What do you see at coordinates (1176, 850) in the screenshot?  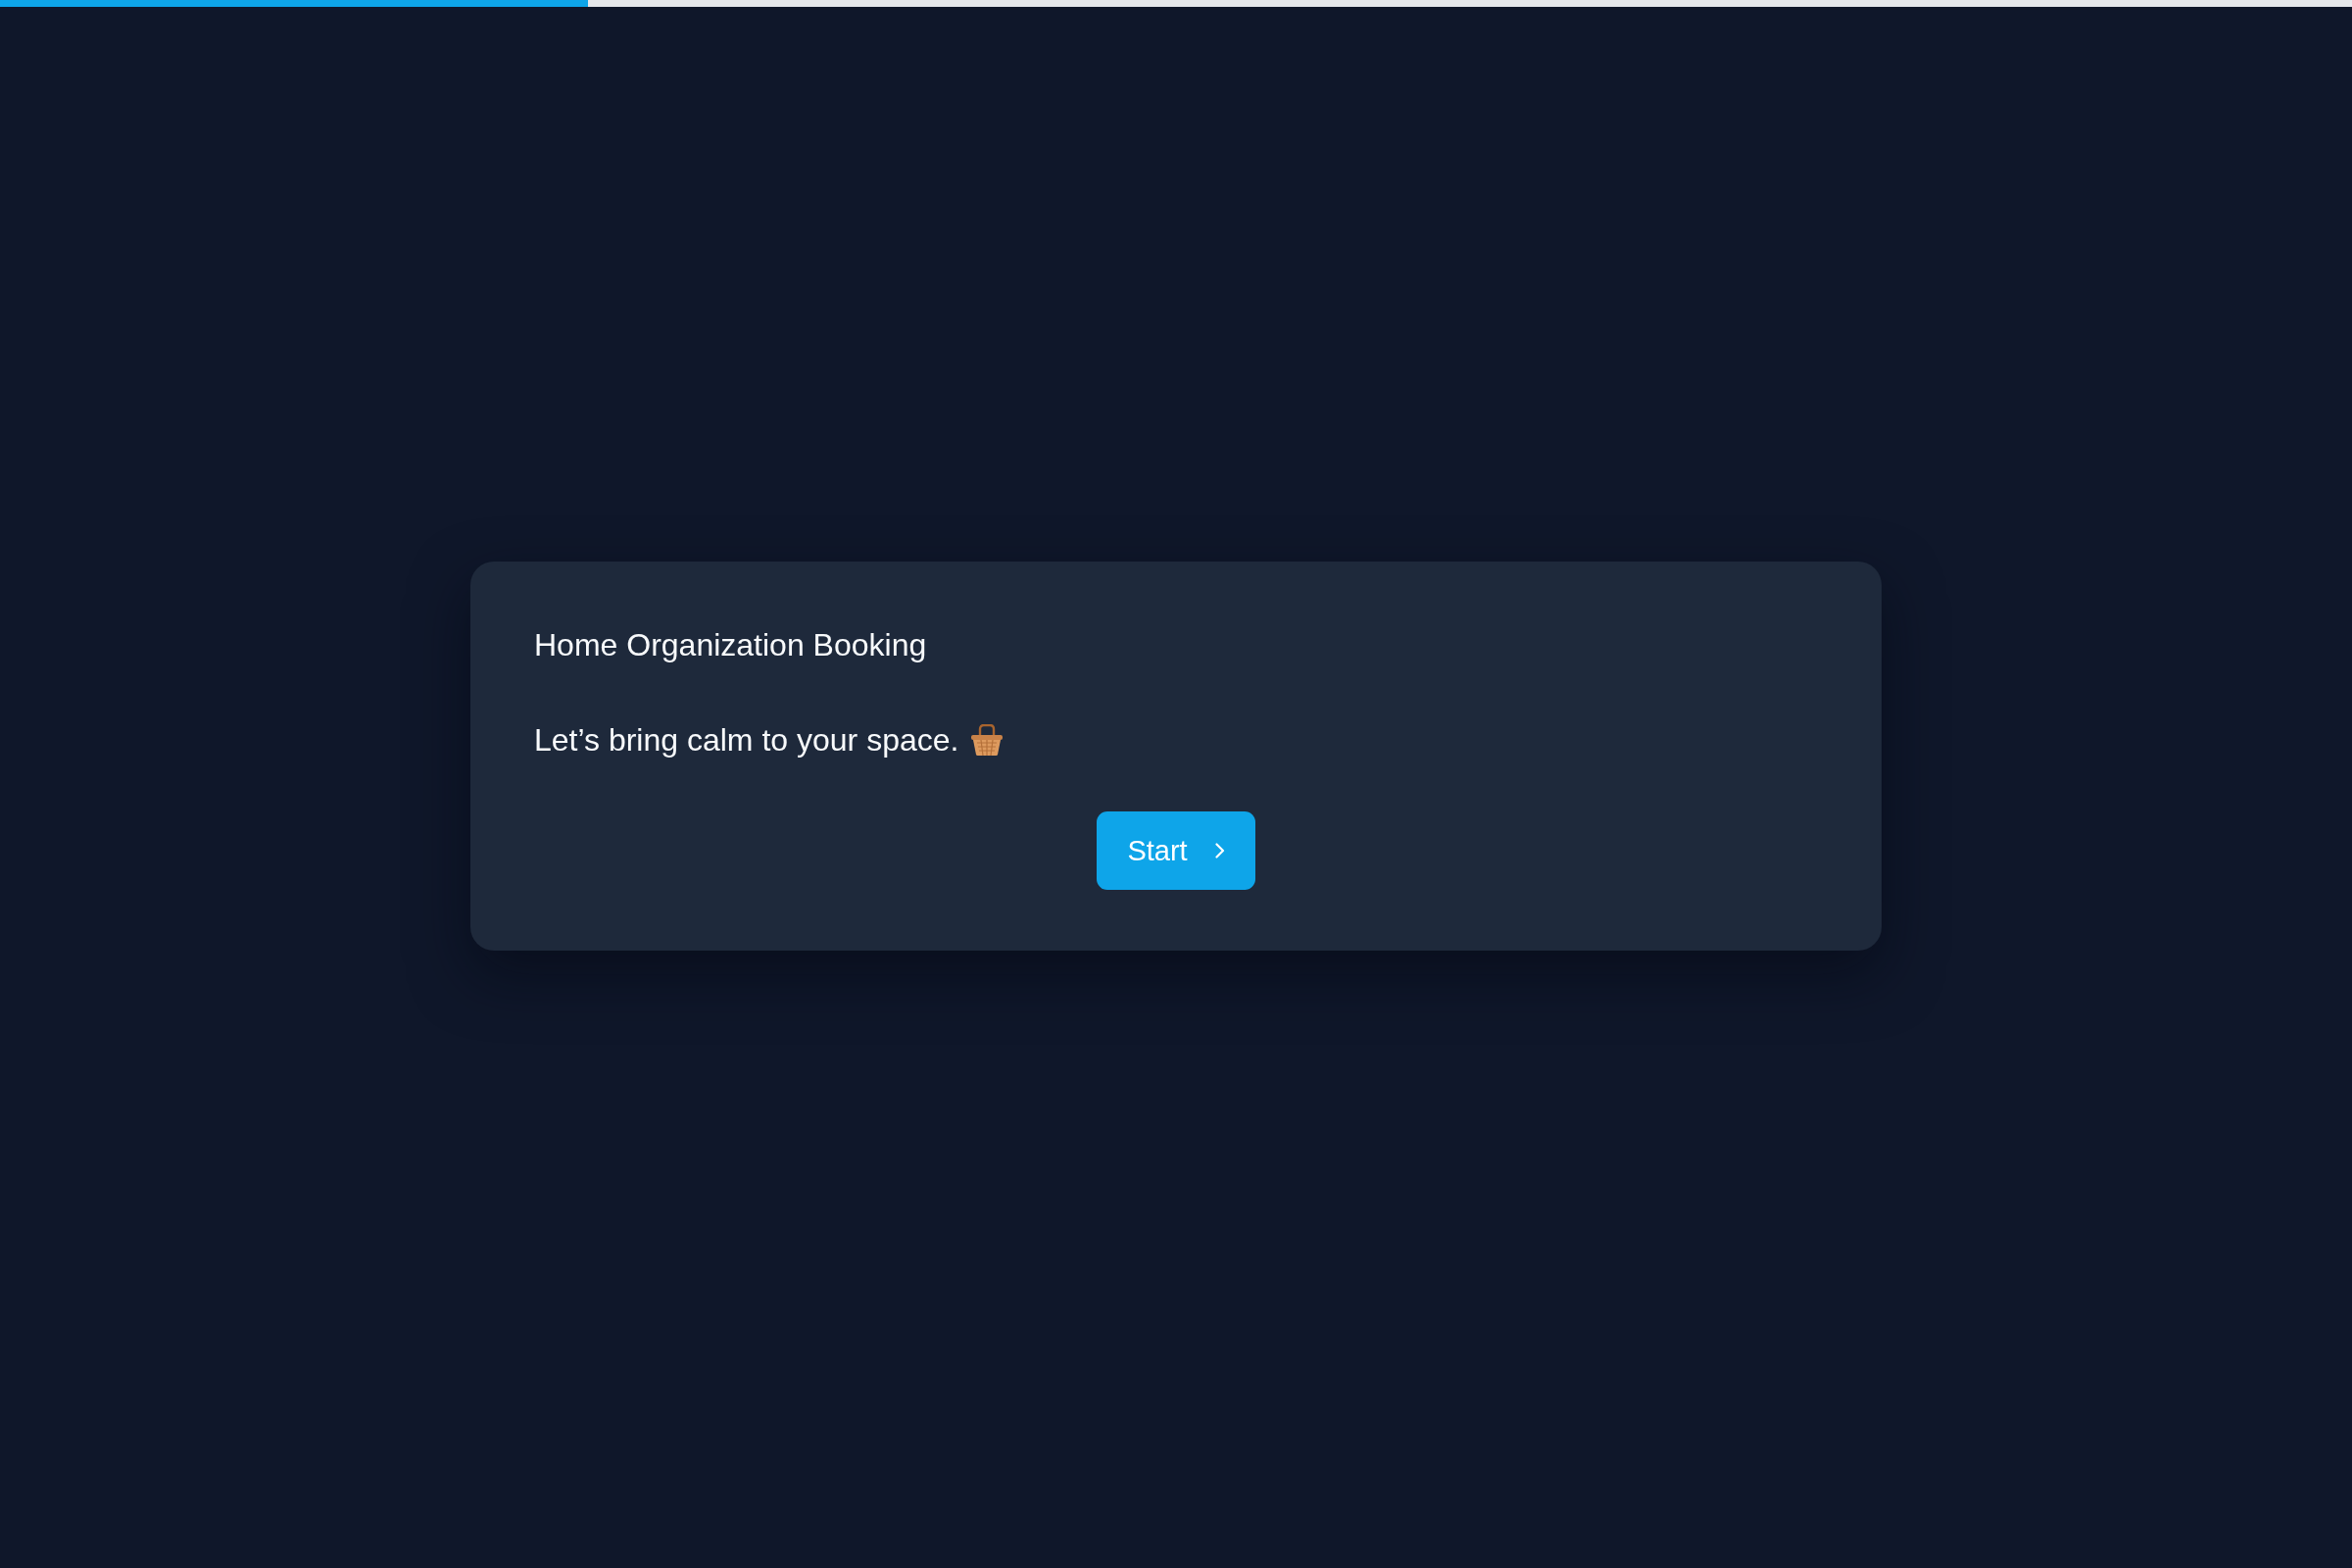 I see `start-button: Start` at bounding box center [1176, 850].